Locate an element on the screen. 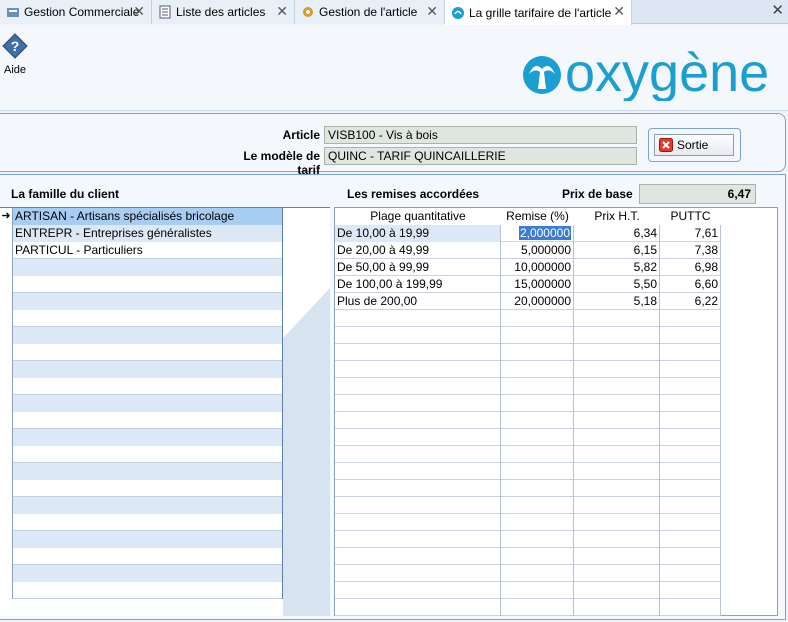  puttc-cell: 7,38 is located at coordinates (690, 250).